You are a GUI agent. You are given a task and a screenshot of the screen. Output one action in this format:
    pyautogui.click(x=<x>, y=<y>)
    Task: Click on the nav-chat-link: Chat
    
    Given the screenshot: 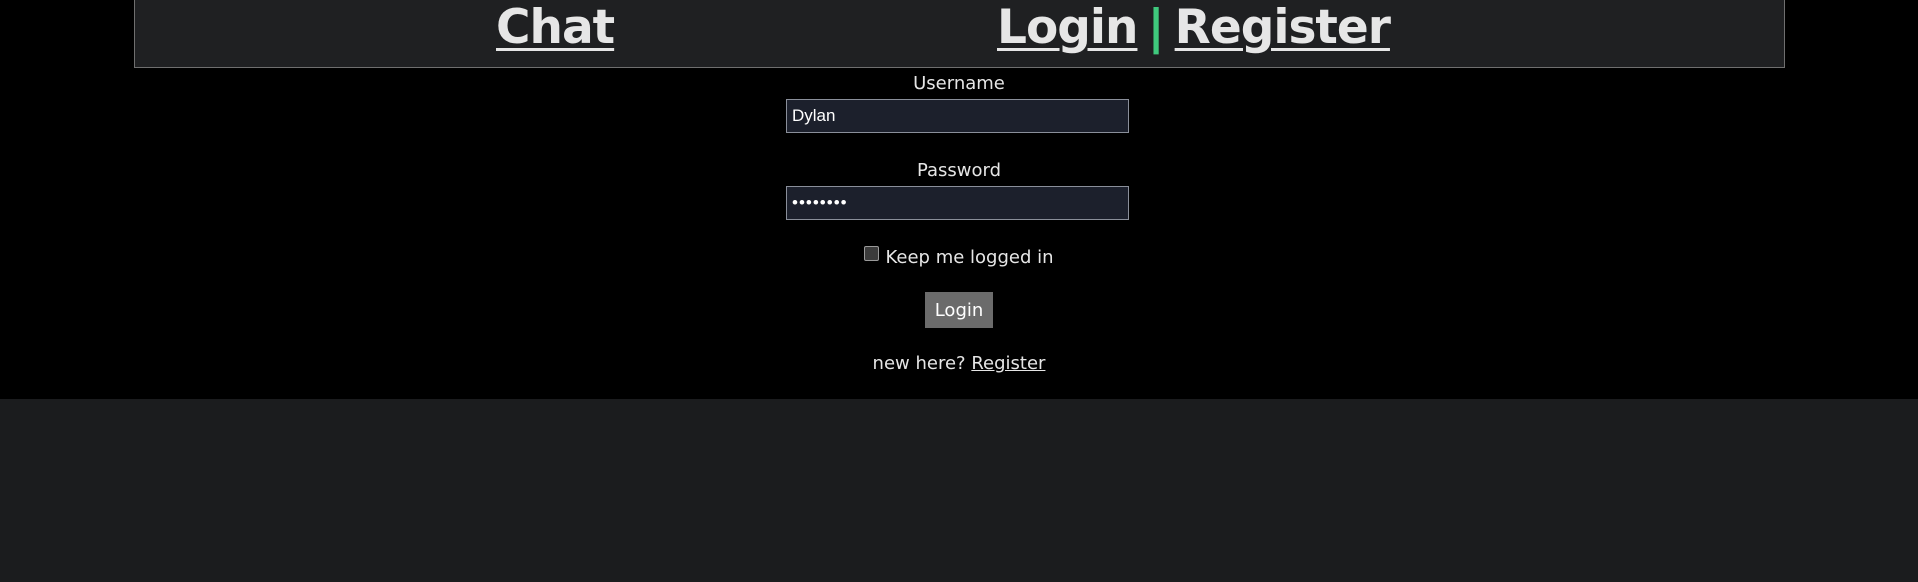 What is the action you would take?
    pyautogui.click(x=555, y=28)
    